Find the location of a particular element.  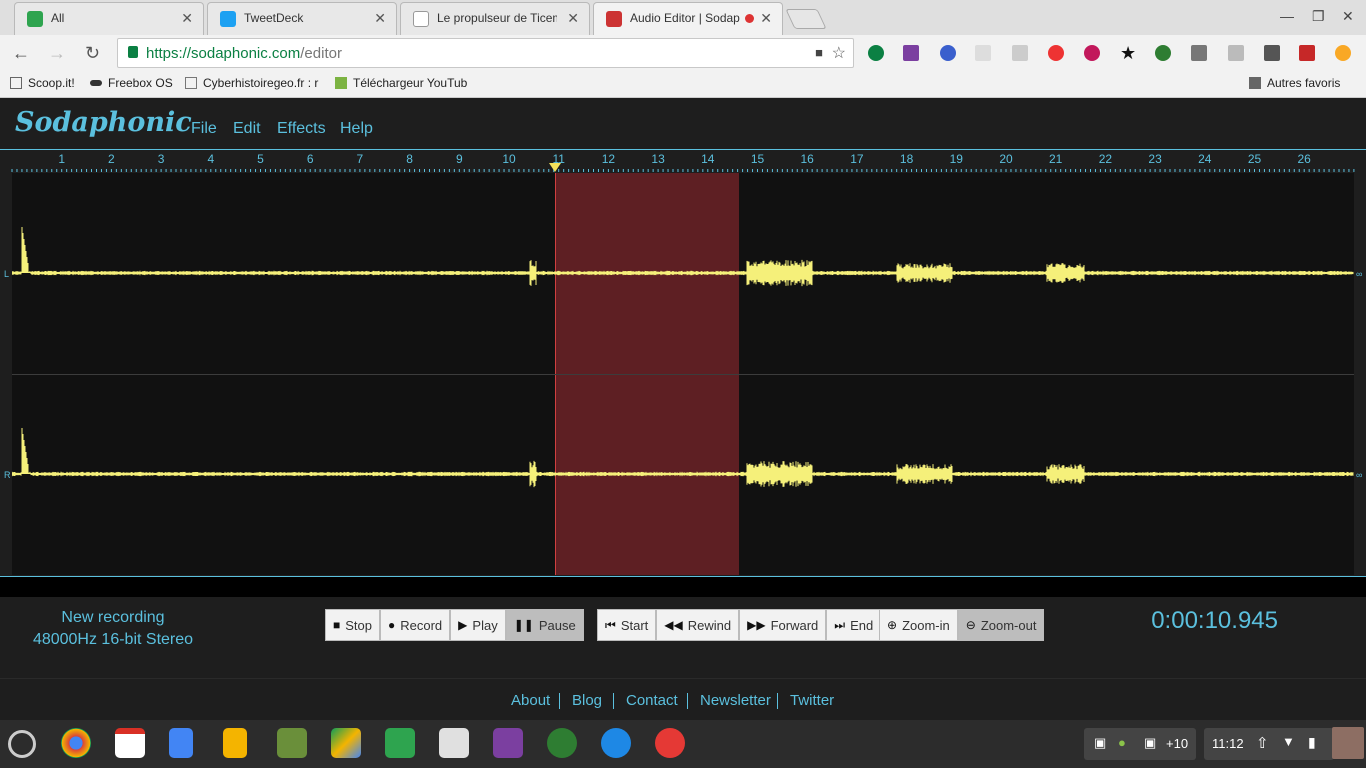

ruler-label: 8 is located at coordinates (409, 159).